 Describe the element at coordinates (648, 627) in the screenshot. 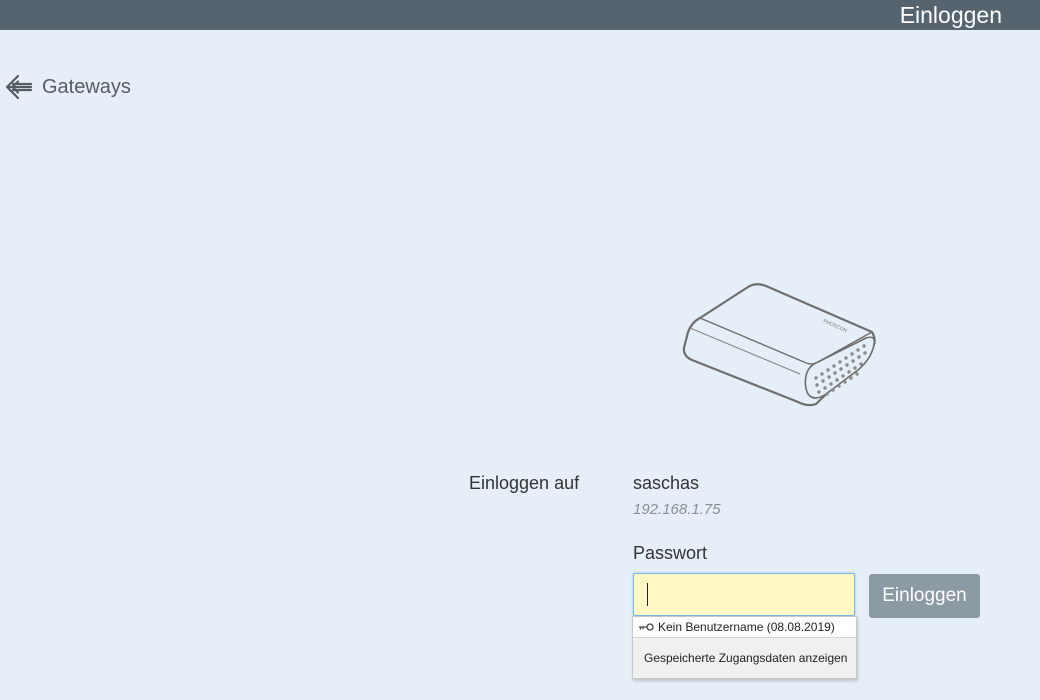

I see `key-icon` at that location.